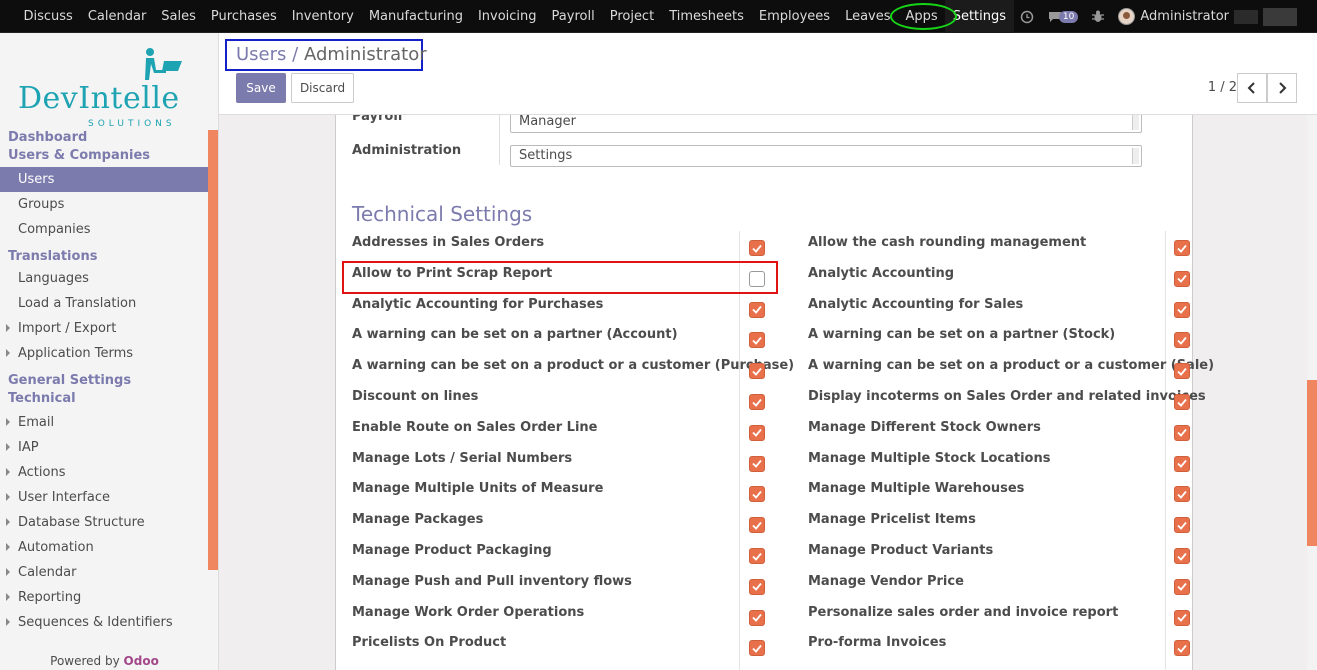  Describe the element at coordinates (141, 661) in the screenshot. I see `odoo-link: Odoo` at that location.